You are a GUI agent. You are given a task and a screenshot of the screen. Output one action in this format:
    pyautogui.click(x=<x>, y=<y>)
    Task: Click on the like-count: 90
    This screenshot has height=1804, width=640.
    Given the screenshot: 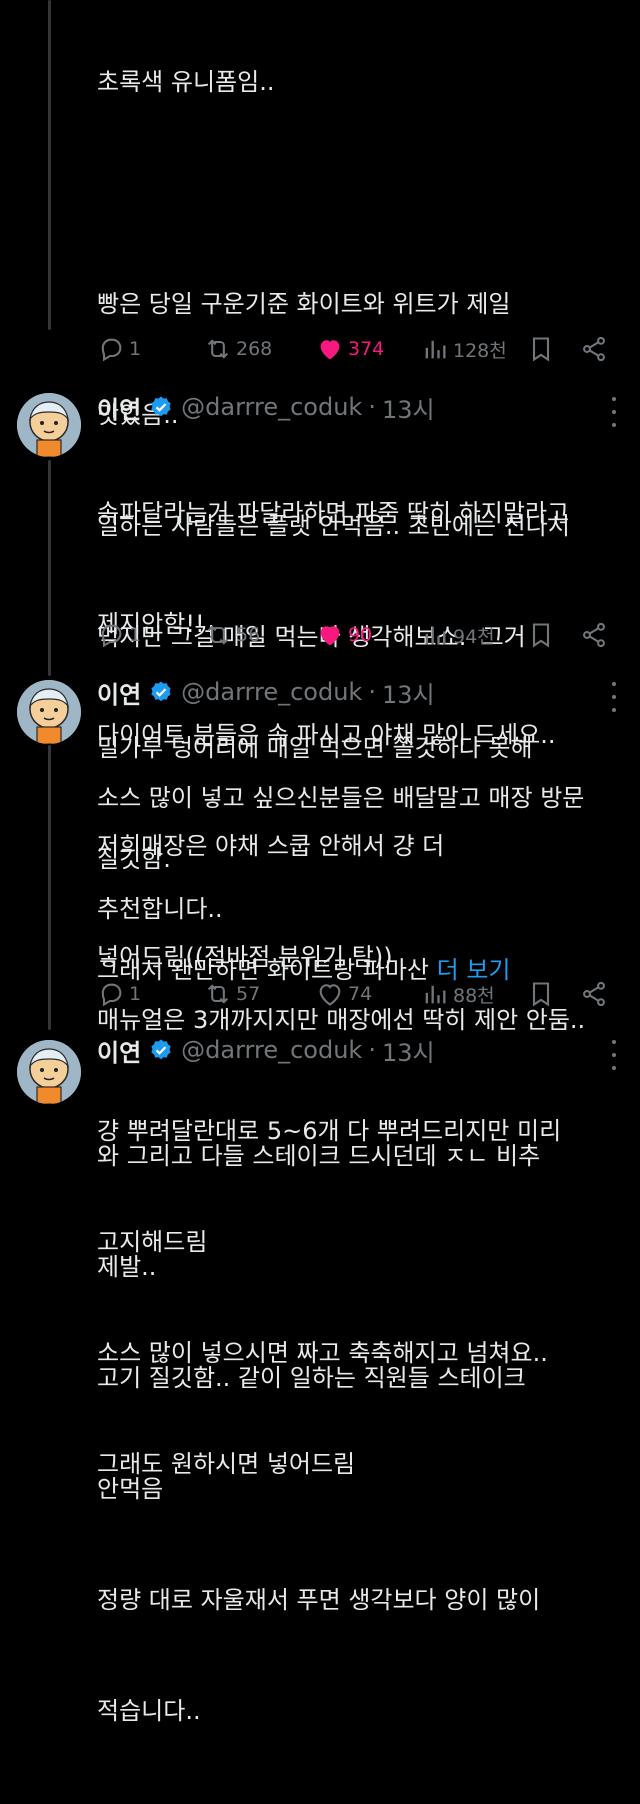 What is the action you would take?
    pyautogui.click(x=360, y=635)
    